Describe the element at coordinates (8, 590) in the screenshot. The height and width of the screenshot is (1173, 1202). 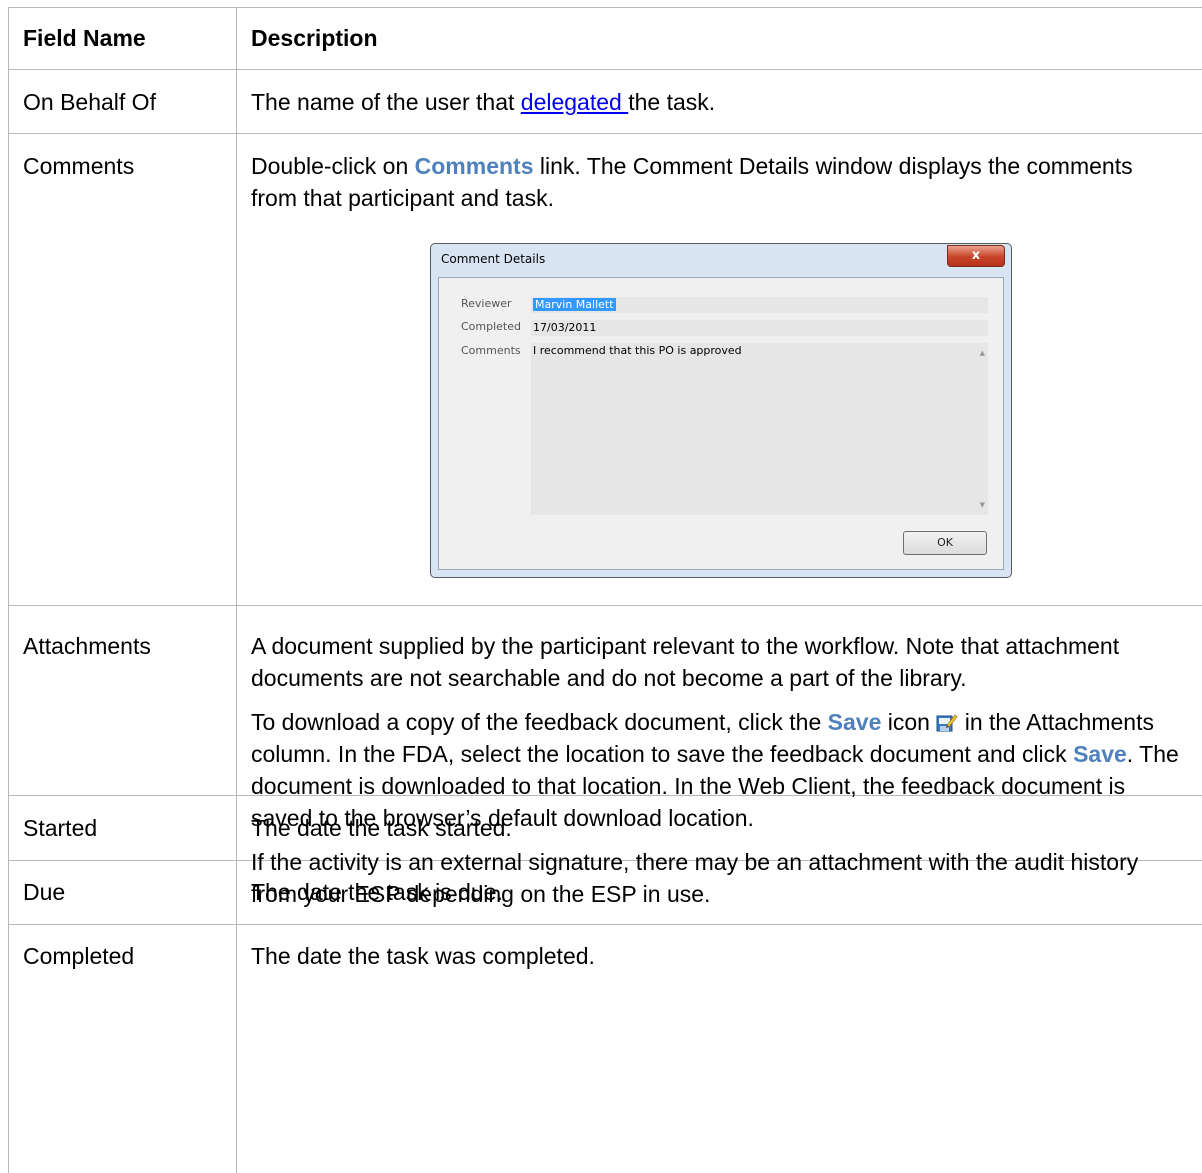
I see `table-border-left` at that location.